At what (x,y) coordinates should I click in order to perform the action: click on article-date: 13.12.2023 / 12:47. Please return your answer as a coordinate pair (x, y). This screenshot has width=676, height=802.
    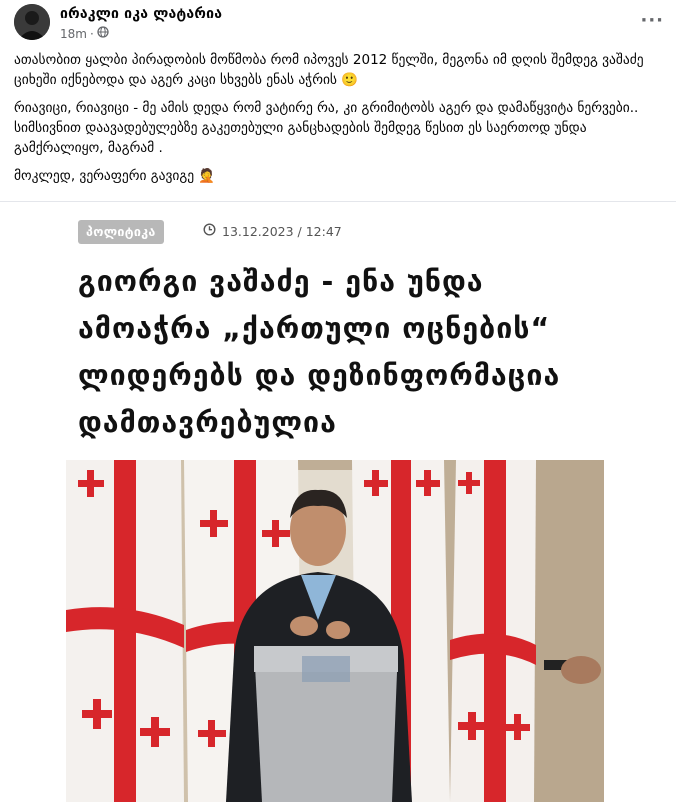
    Looking at the image, I should click on (272, 231).